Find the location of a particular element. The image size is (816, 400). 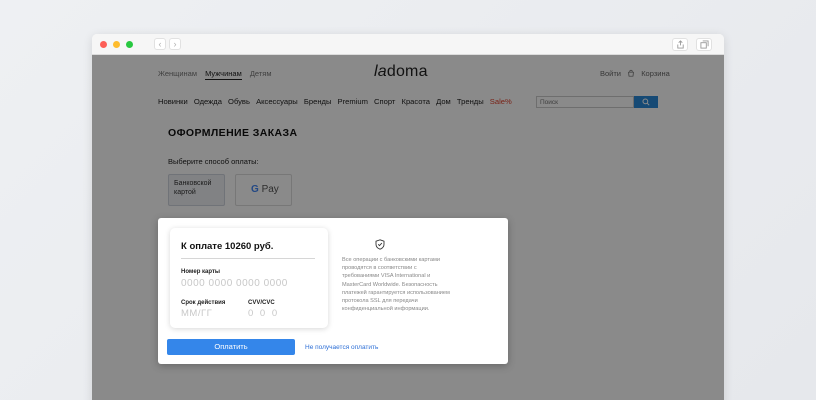

expiry-label: Срок действия is located at coordinates (203, 303).